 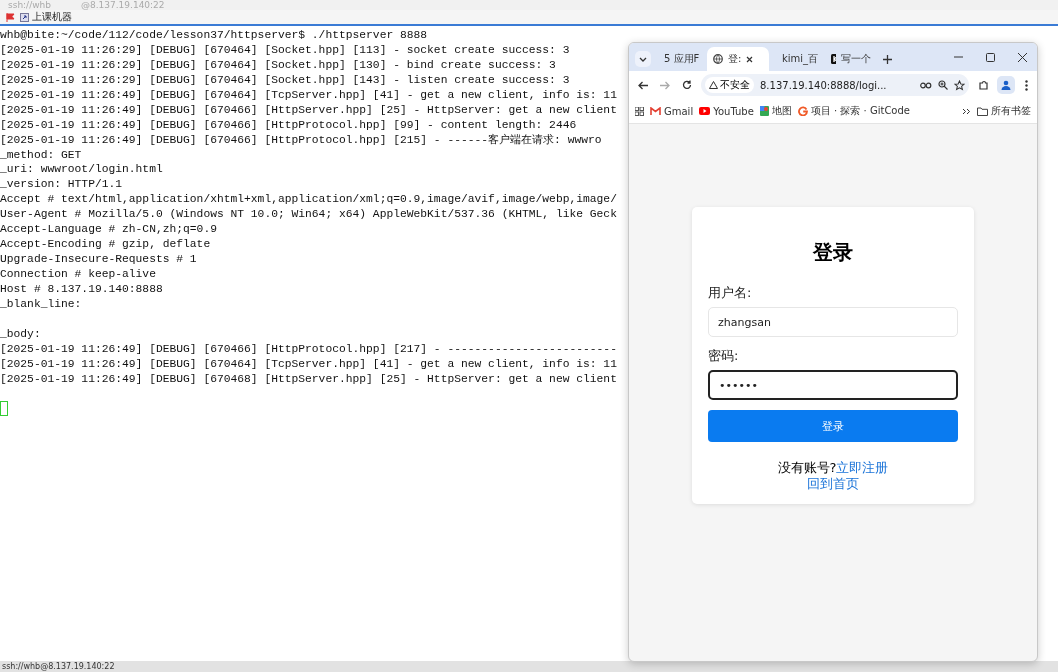 I want to click on password-field: ••••••, so click(x=833, y=385).